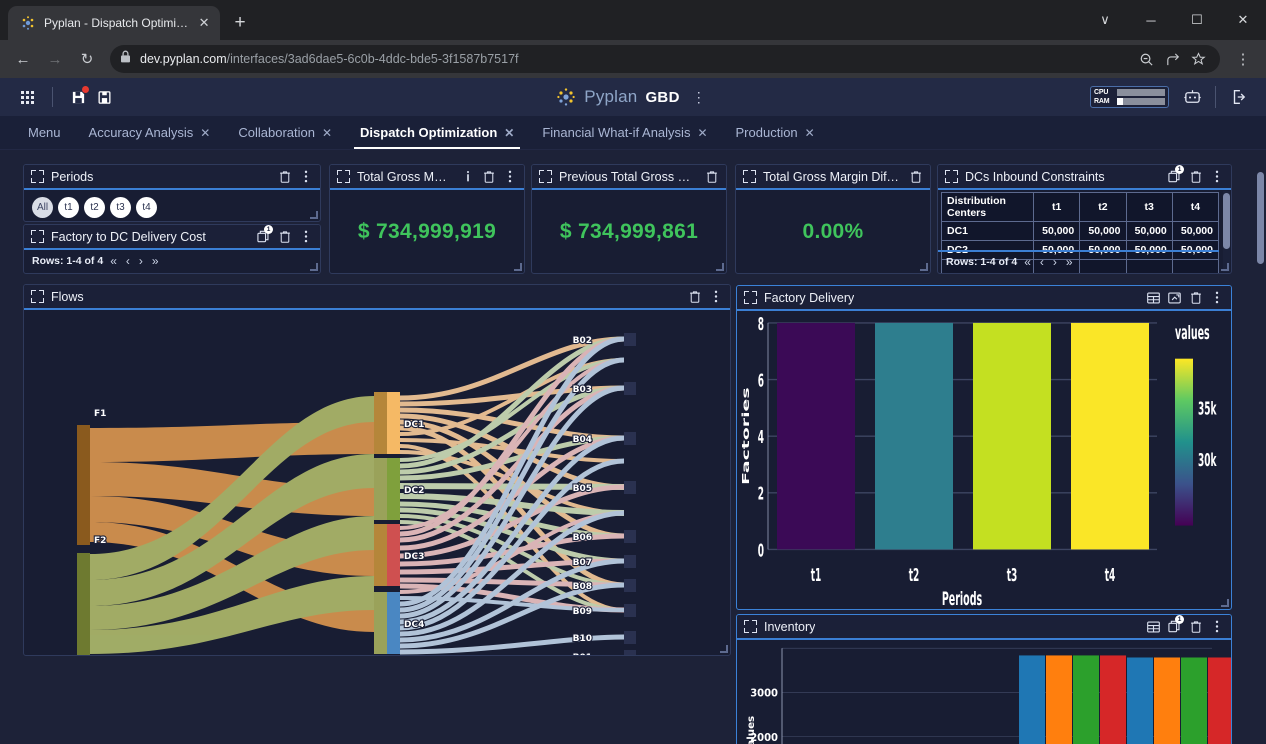 The width and height of the screenshot is (1266, 744). I want to click on dashboard-scrollbar, so click(1260, 408).